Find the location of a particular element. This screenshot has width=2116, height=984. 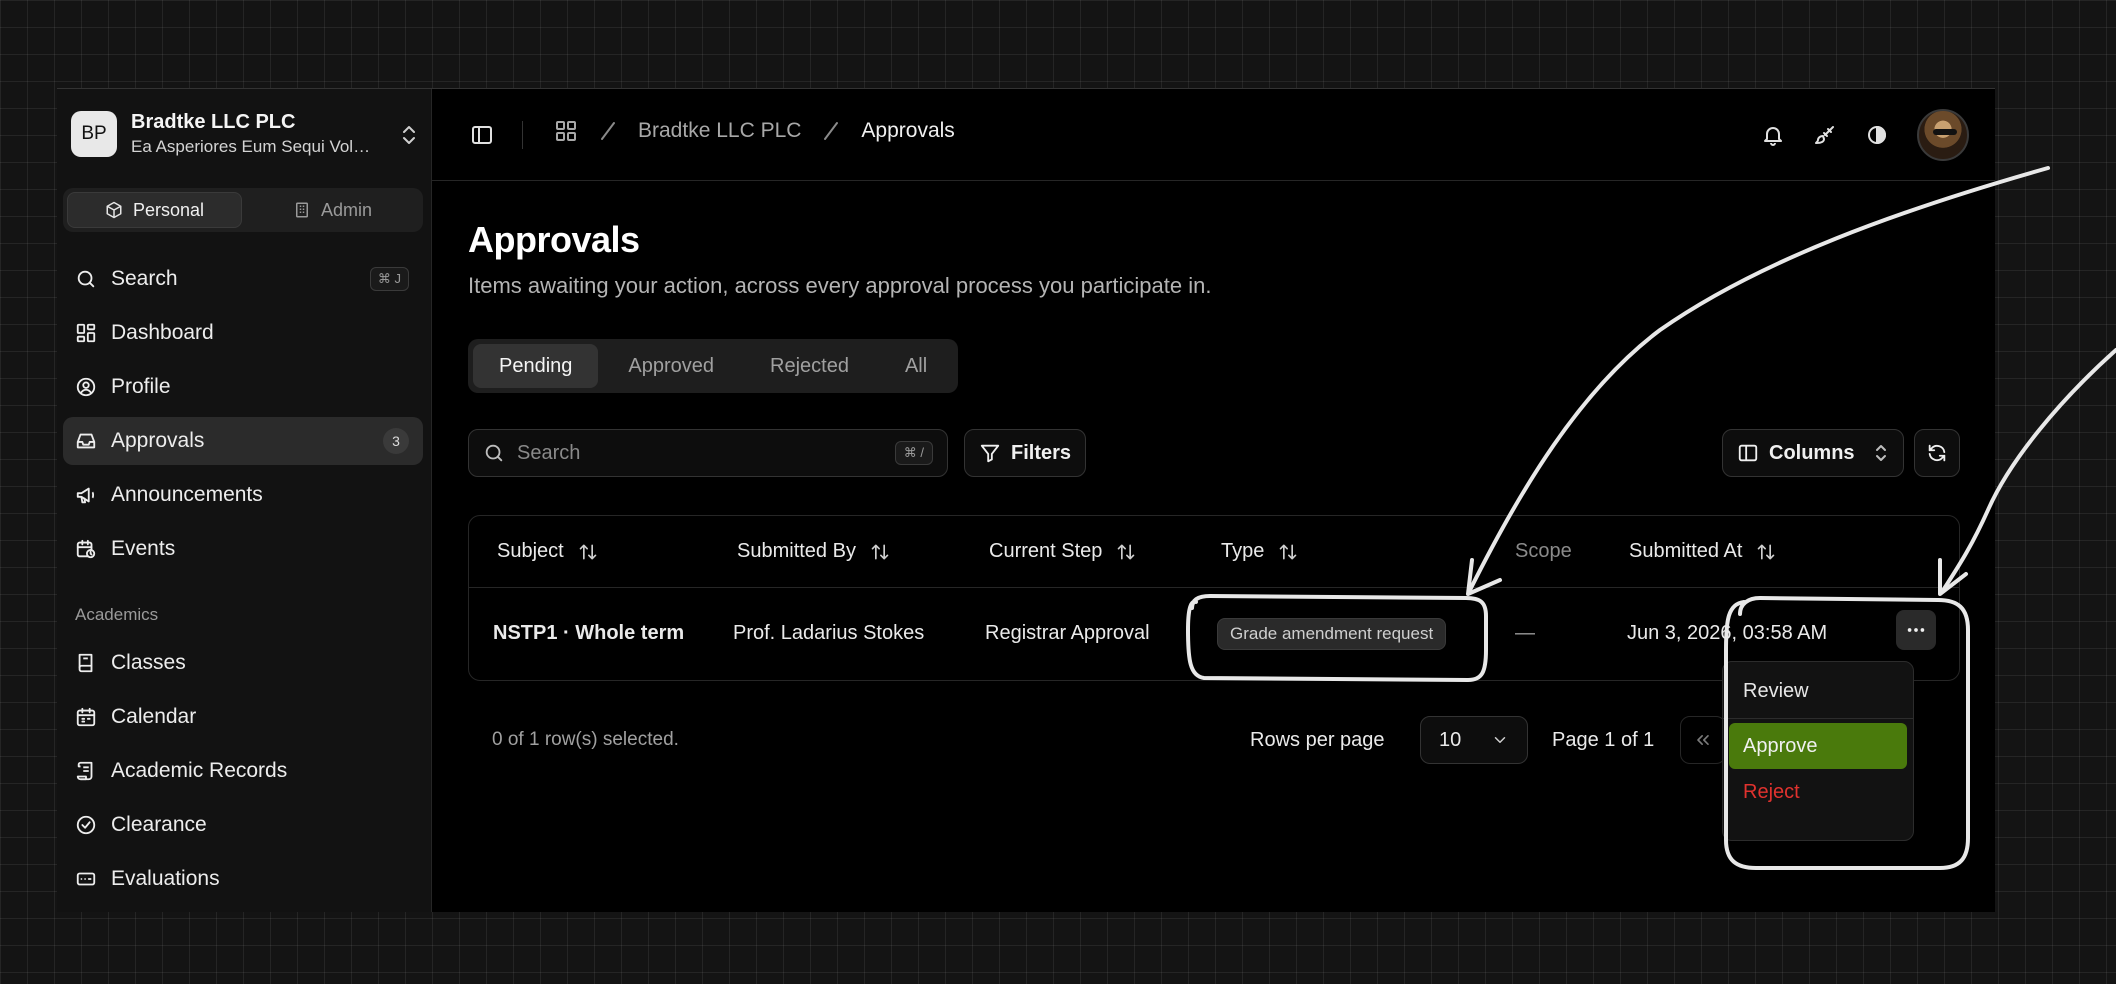

col-scope: Scope is located at coordinates (1543, 551).